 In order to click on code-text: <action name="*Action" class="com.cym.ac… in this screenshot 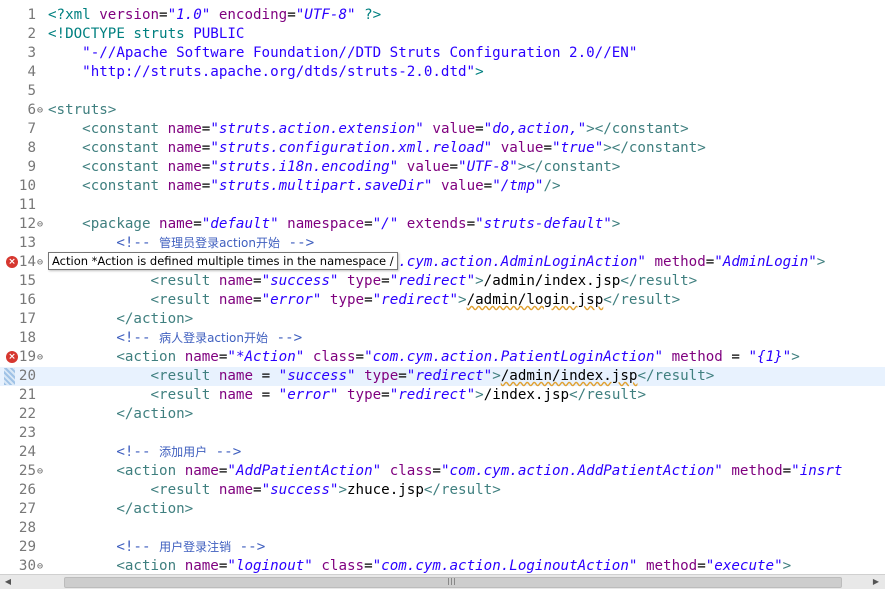, I will do `click(423, 357)`.